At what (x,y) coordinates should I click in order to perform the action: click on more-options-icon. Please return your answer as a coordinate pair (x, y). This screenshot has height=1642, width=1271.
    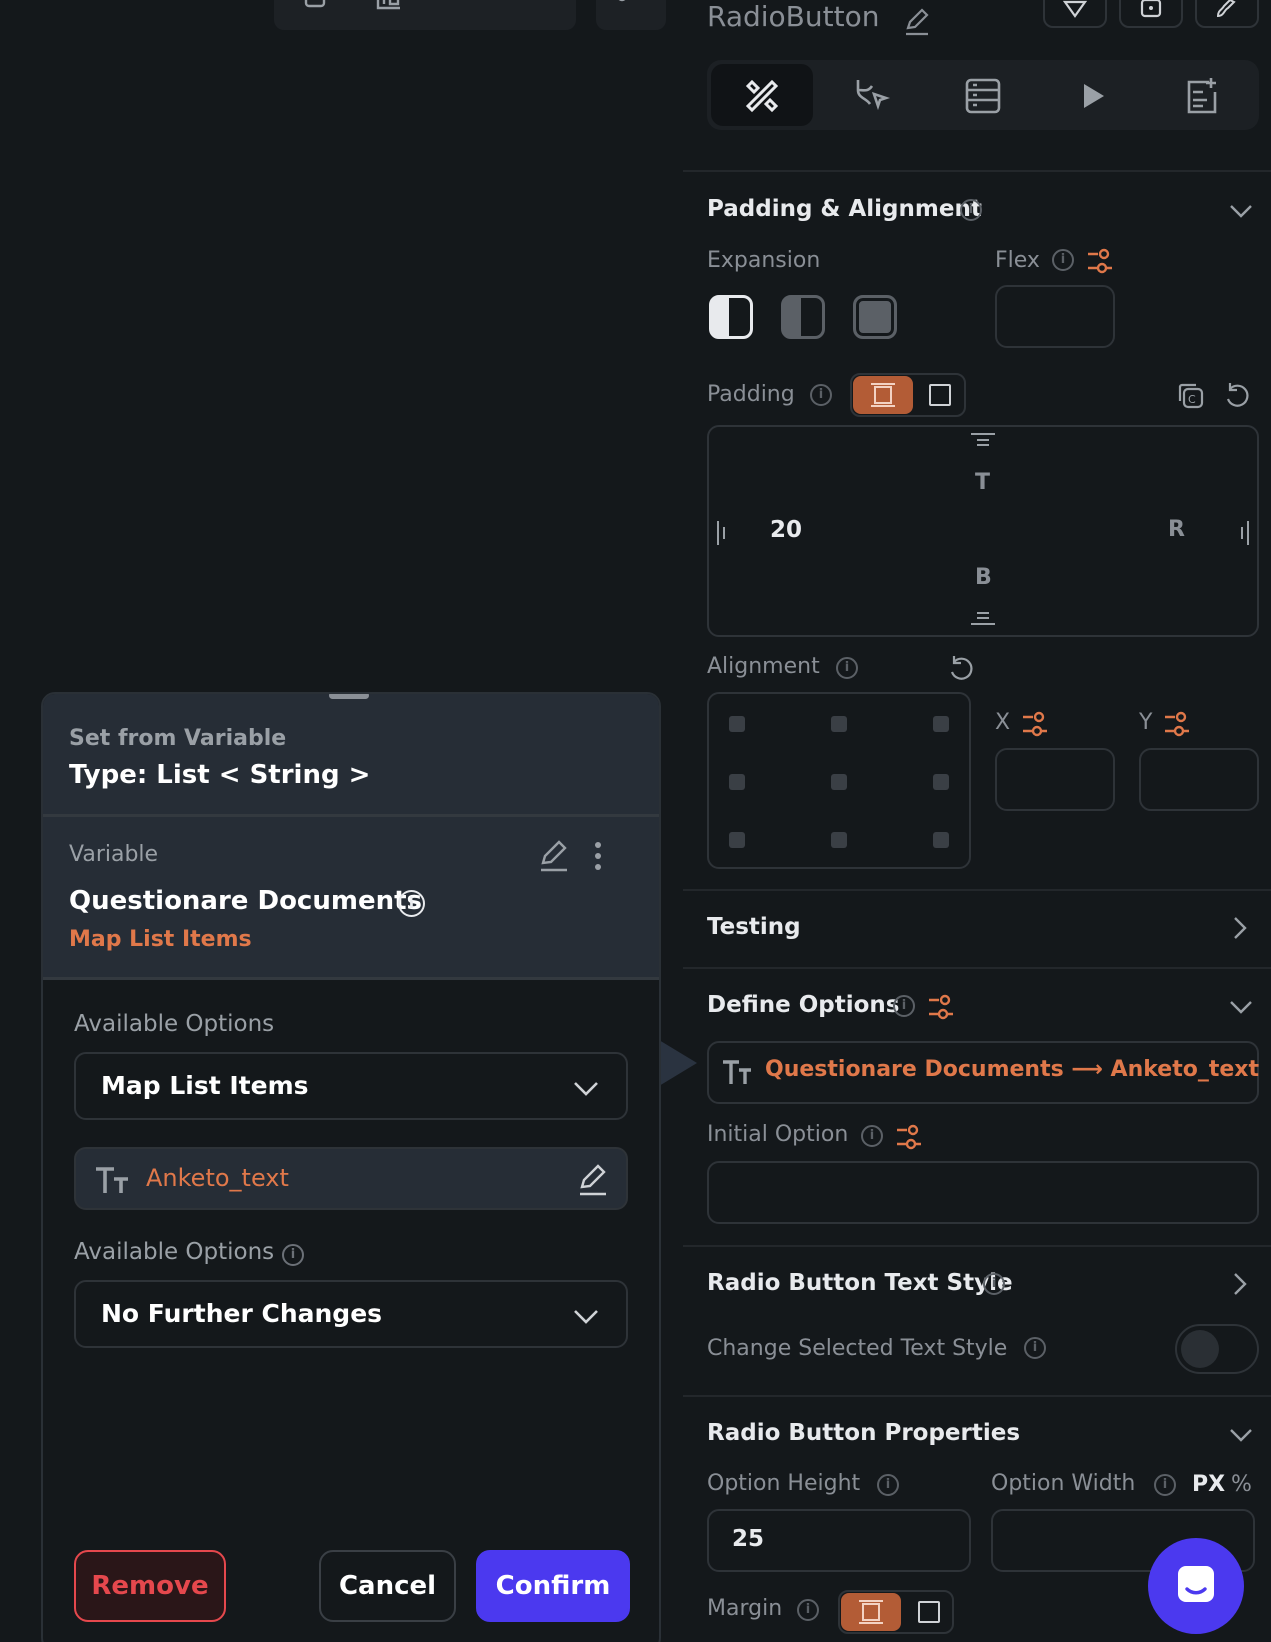
    Looking at the image, I should click on (598, 856).